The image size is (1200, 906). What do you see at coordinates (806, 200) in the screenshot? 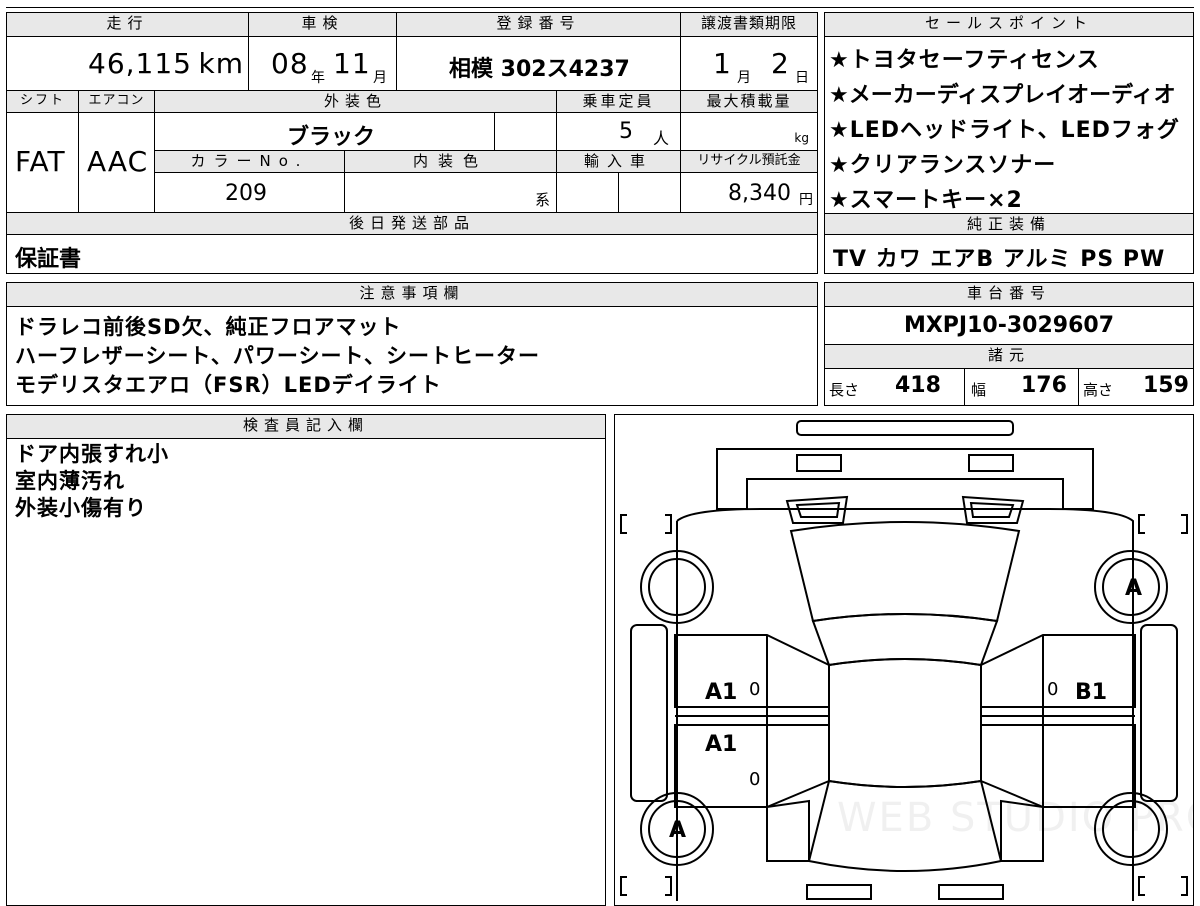
I see `recycle-unit: 円` at bounding box center [806, 200].